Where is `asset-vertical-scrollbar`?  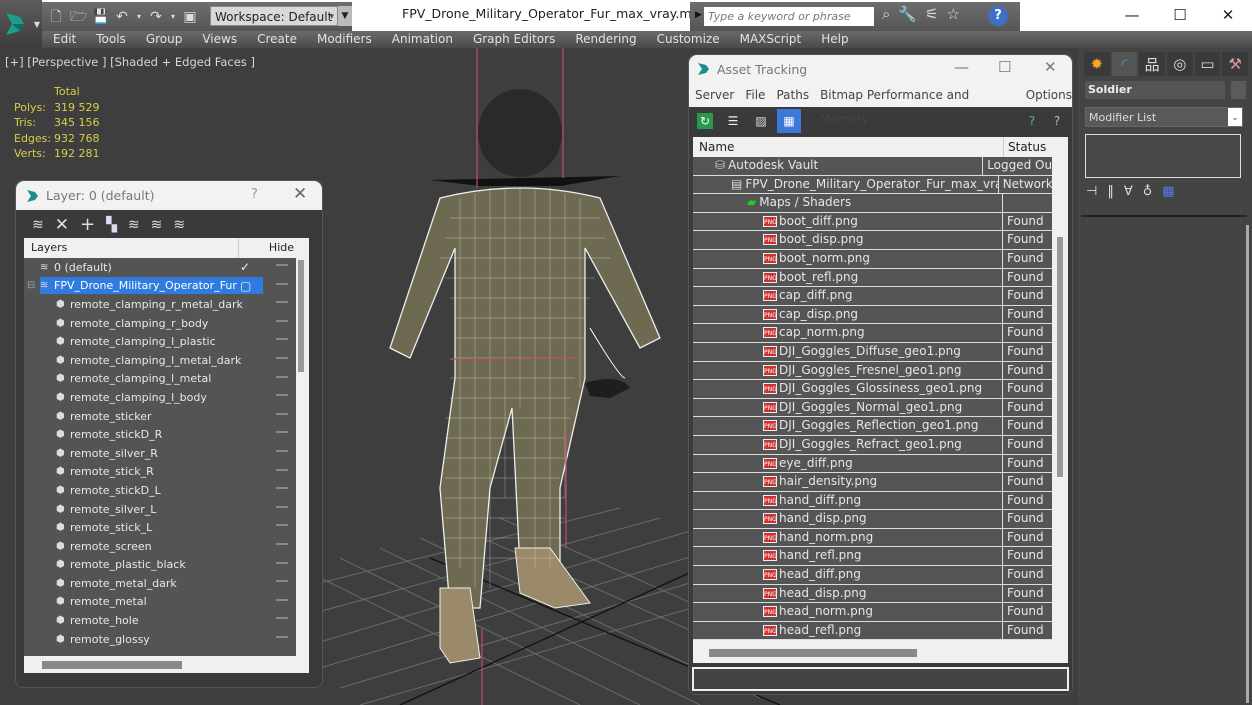
asset-vertical-scrollbar is located at coordinates (1060, 357).